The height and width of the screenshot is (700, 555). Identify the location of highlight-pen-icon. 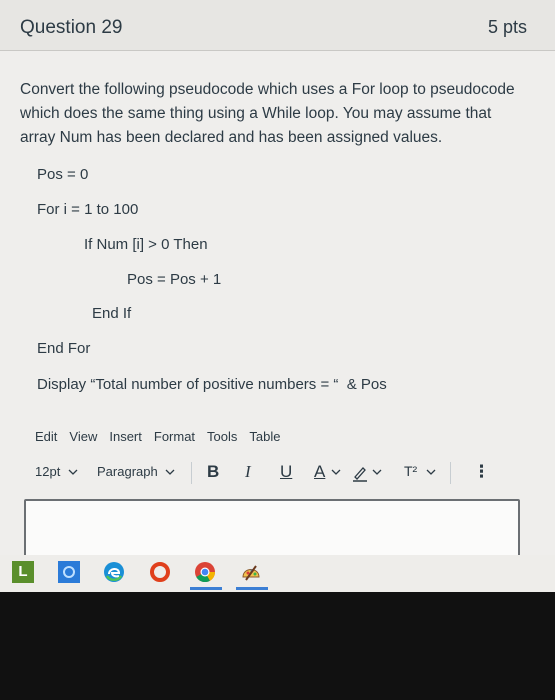
(360, 473).